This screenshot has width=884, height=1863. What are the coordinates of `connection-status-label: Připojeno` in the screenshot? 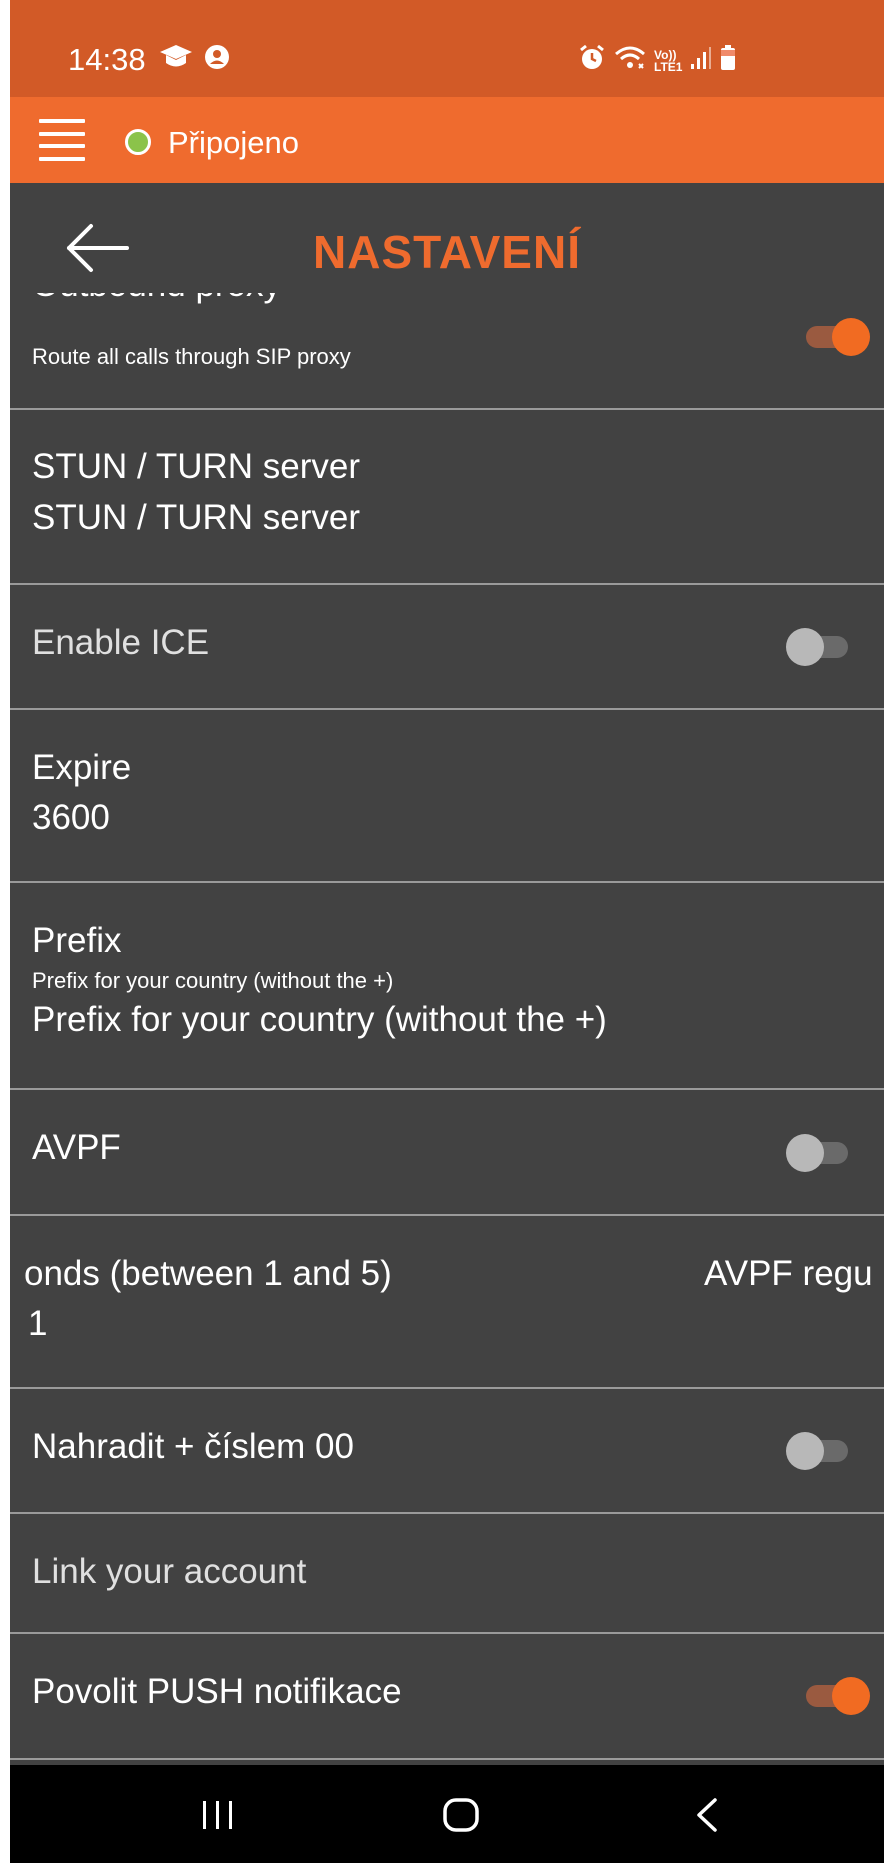 It's located at (233, 142).